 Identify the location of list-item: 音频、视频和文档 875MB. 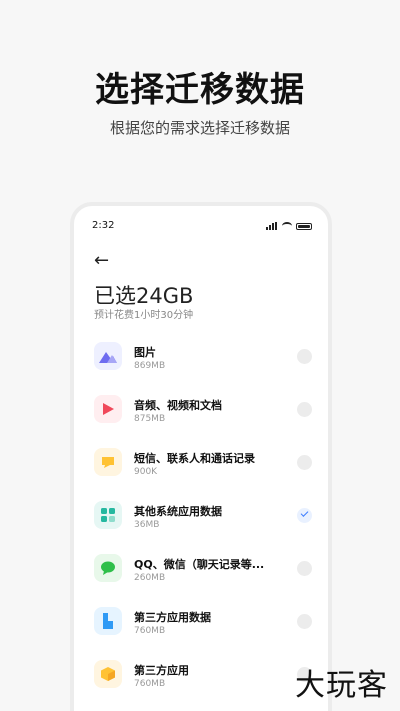
(201, 413).